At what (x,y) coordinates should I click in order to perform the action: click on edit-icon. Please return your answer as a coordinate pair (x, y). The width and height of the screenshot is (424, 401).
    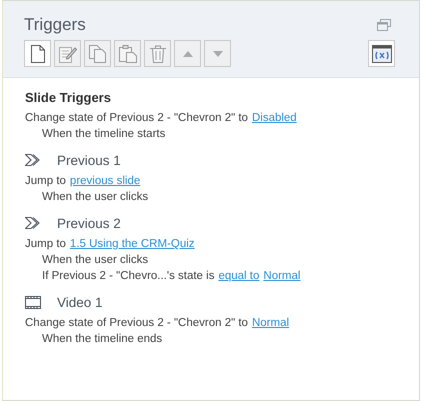
    Looking at the image, I should click on (67, 53).